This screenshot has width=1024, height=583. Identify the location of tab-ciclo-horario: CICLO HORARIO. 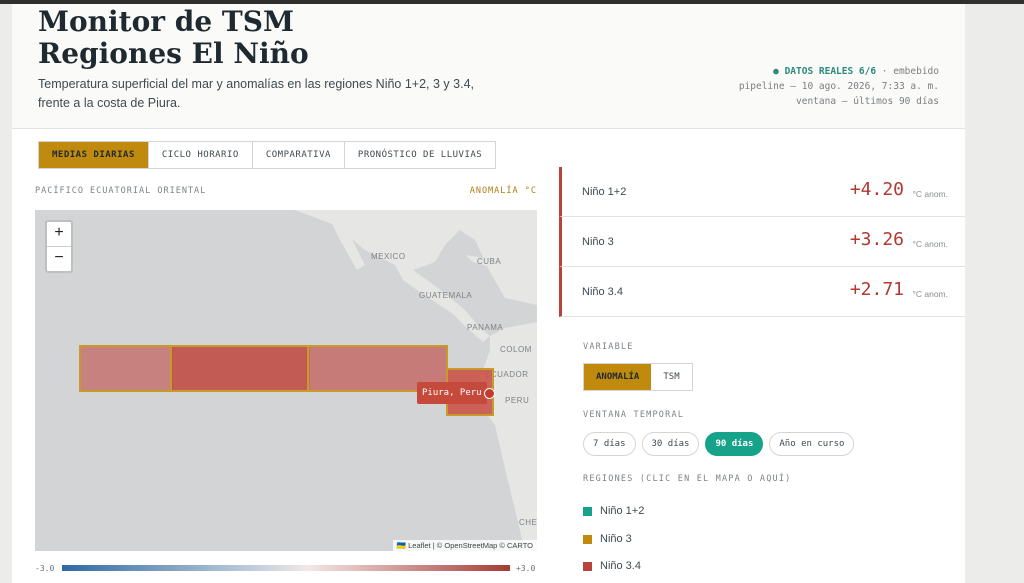
(200, 155).